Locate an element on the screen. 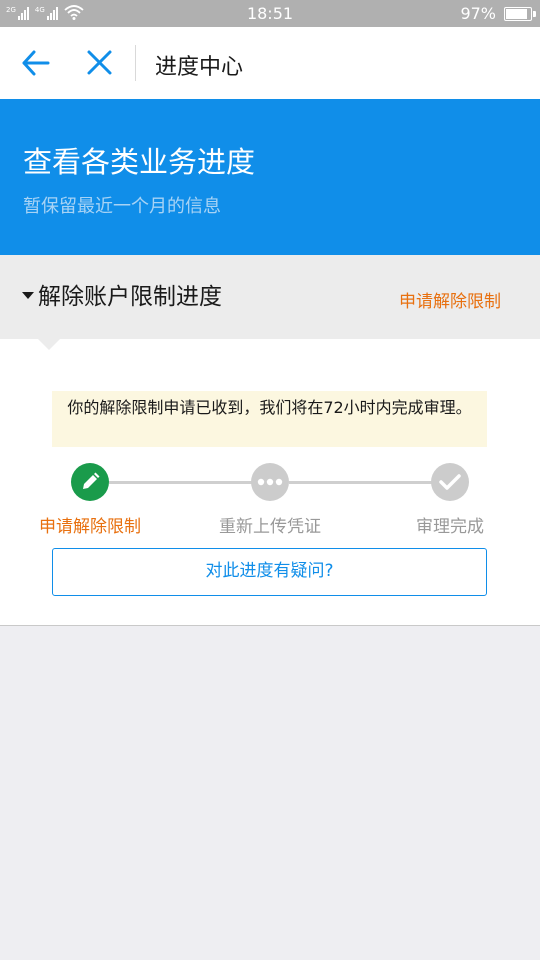 Image resolution: width=540 pixels, height=960 pixels. banner-subtitle: 暂保留最近一个月的信息 is located at coordinates (122, 206).